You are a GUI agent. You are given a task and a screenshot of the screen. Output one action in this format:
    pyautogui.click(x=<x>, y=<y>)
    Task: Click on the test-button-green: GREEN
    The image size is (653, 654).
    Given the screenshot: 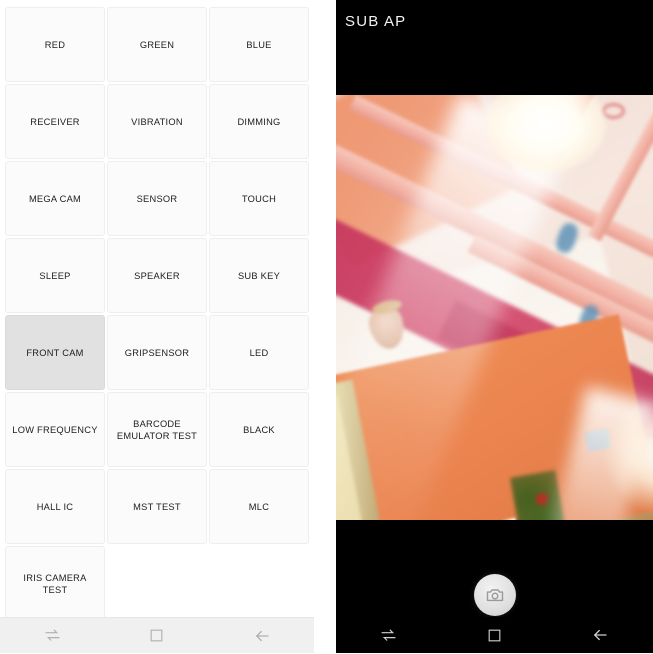 What is the action you would take?
    pyautogui.click(x=157, y=44)
    